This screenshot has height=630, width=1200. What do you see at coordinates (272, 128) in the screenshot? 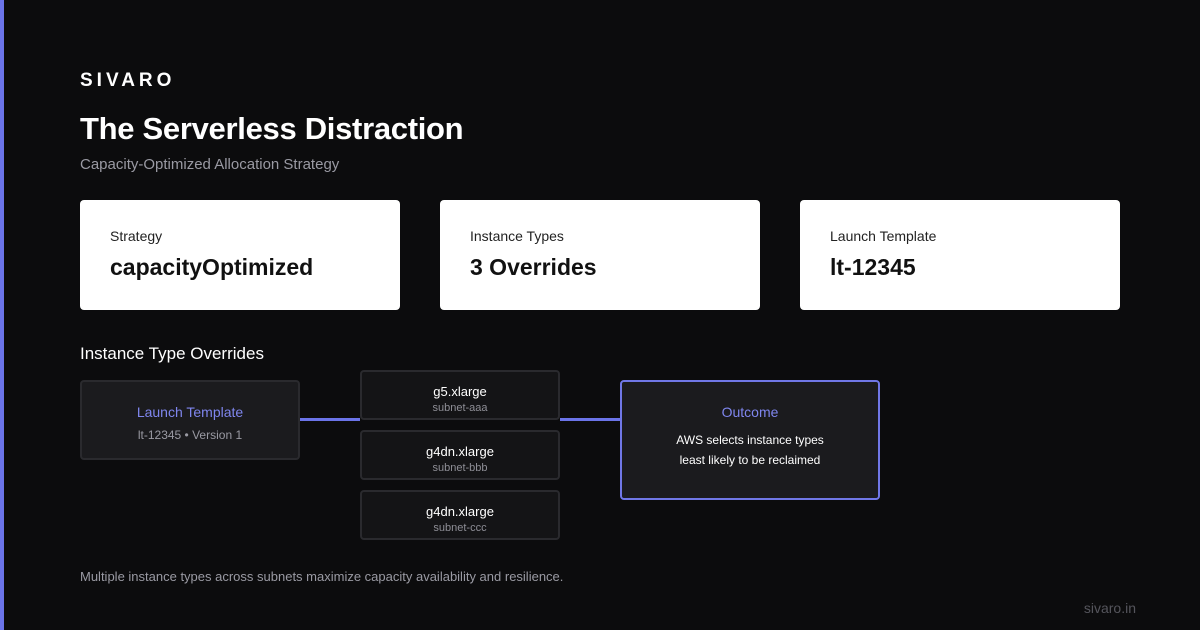
I see `page-title: The Serverless Distraction` at bounding box center [272, 128].